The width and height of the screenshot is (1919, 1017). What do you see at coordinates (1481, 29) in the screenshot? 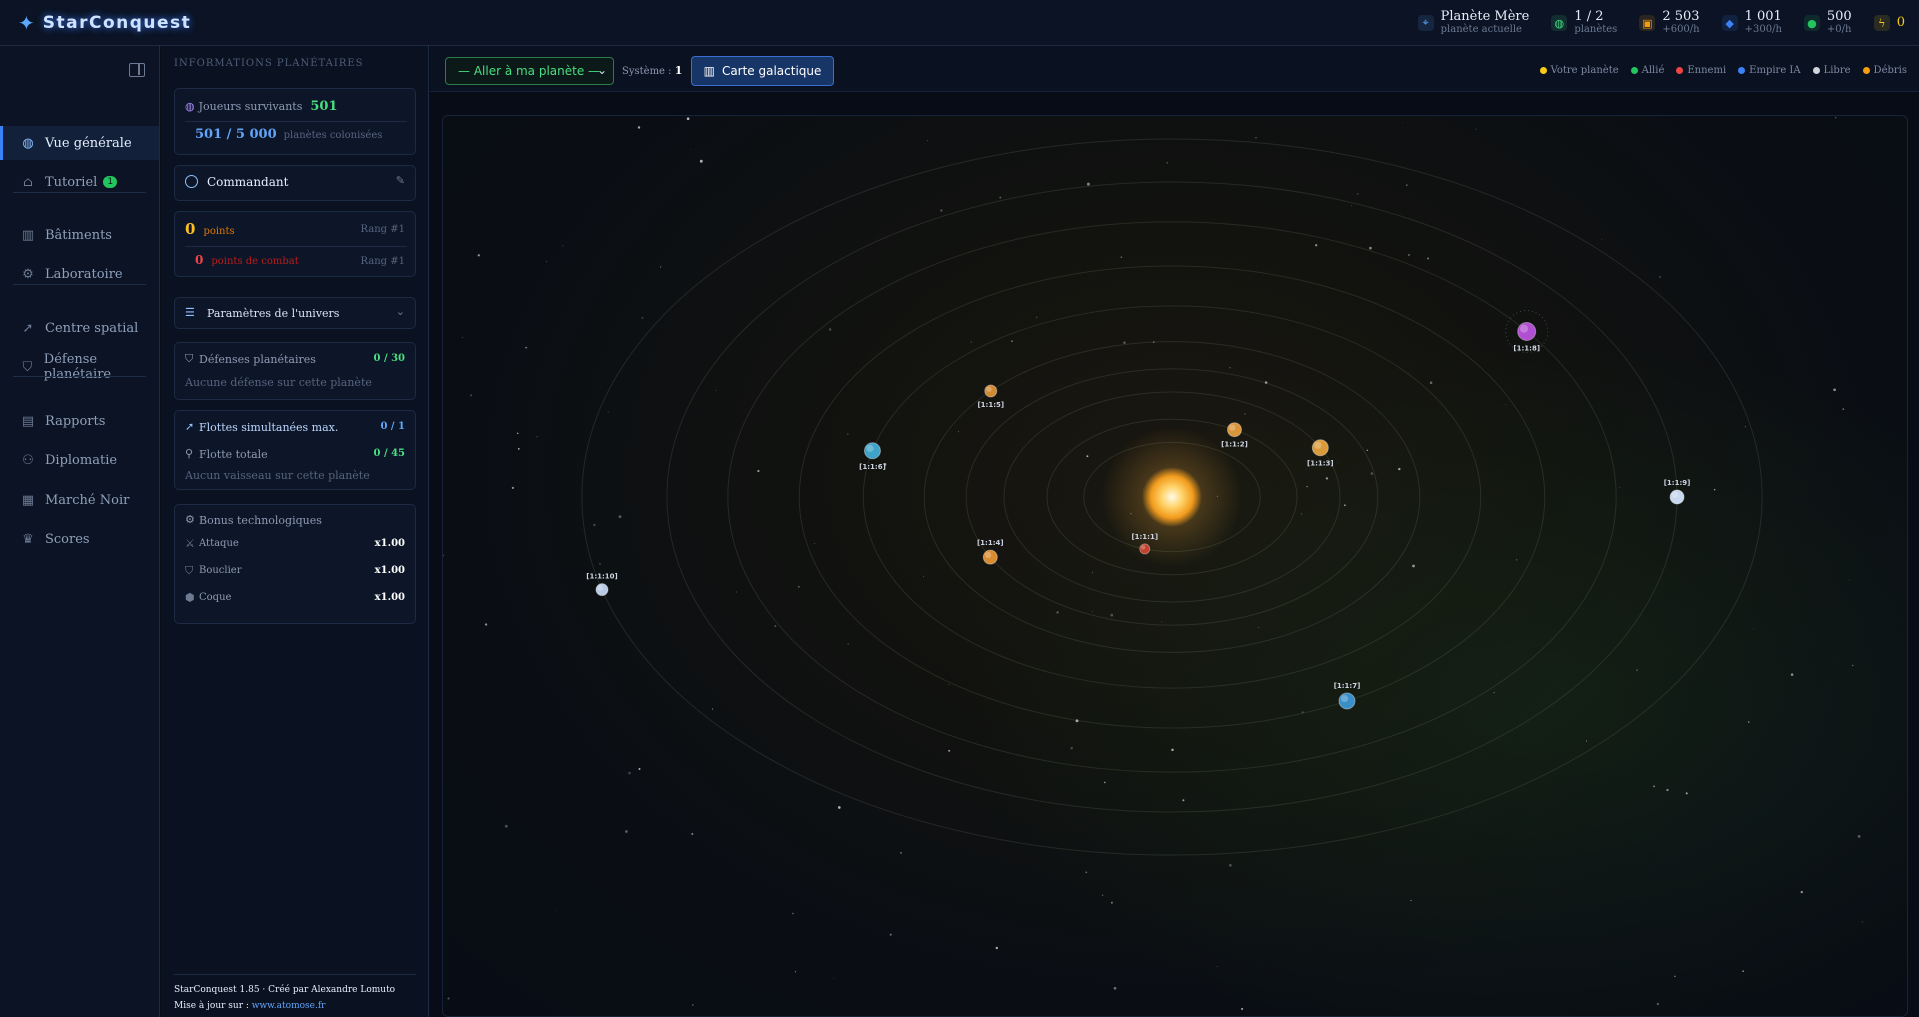
I see `resource-sub: planète actuelle` at bounding box center [1481, 29].